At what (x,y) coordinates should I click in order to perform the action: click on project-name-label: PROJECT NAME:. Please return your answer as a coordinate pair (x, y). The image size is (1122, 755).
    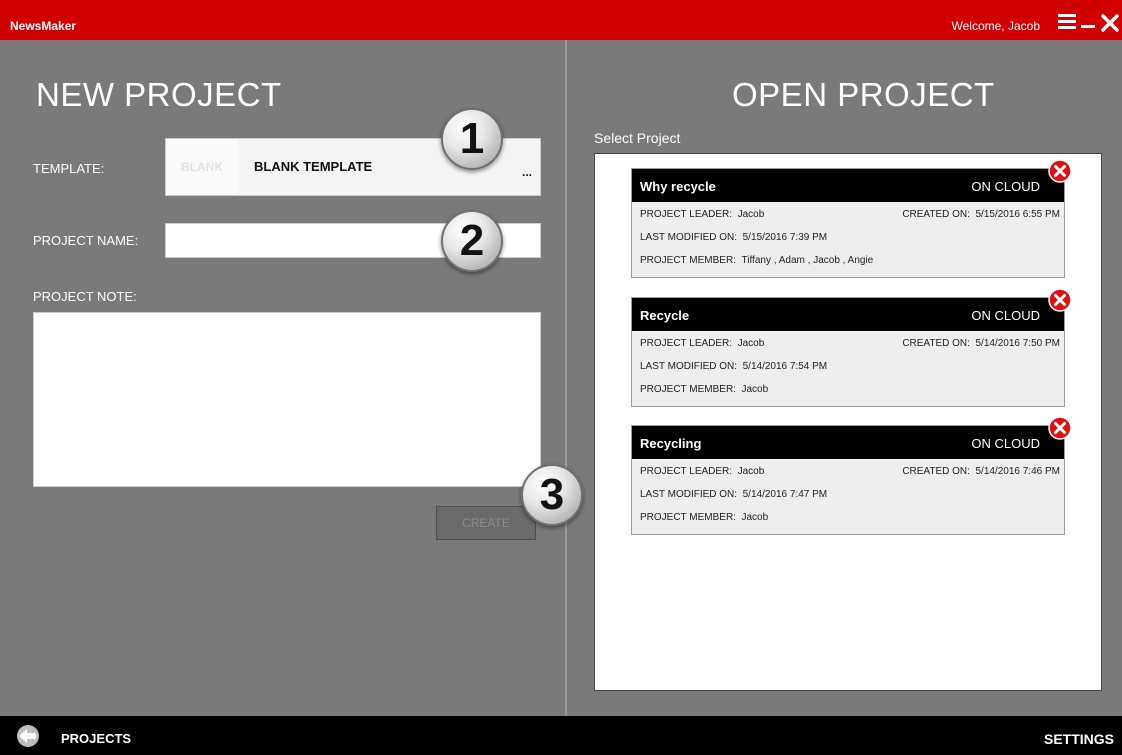
    Looking at the image, I should click on (86, 240).